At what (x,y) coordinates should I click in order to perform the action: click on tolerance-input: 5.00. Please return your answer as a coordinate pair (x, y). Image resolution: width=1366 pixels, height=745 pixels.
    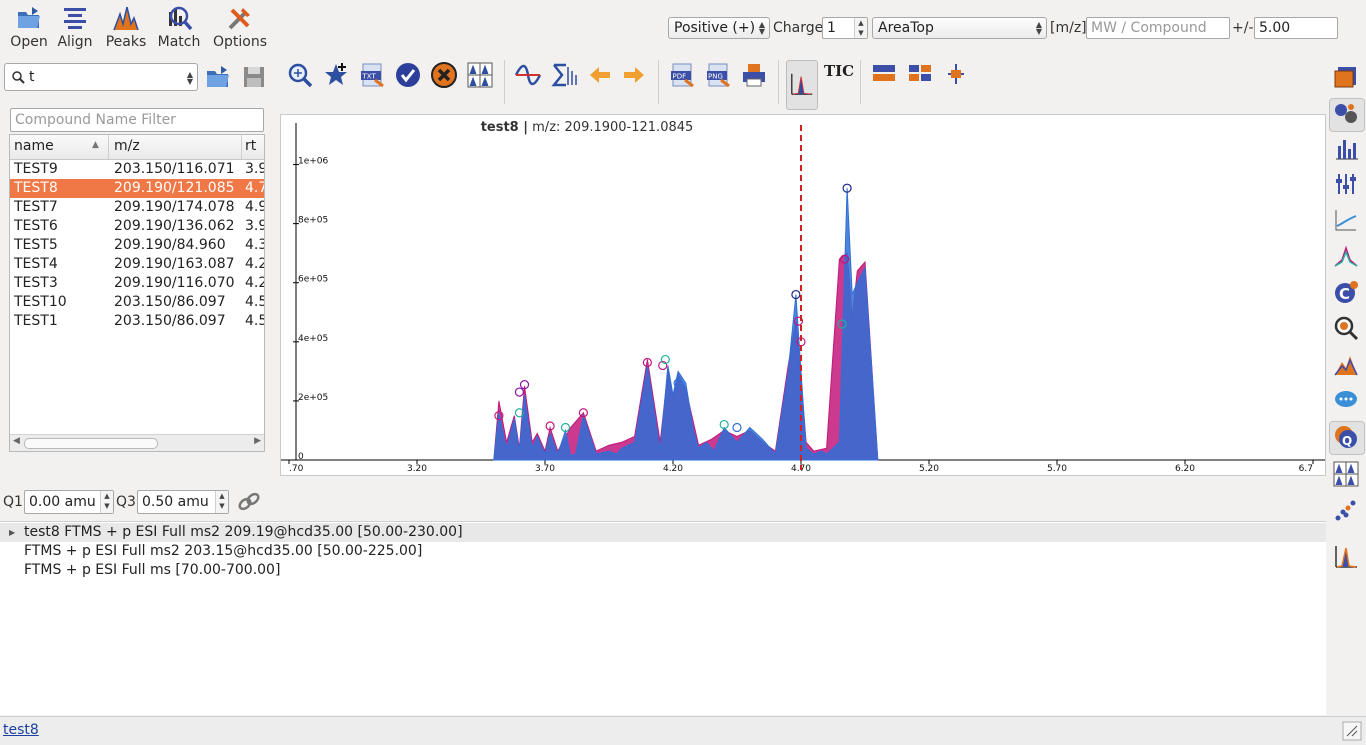
    Looking at the image, I should click on (1296, 28).